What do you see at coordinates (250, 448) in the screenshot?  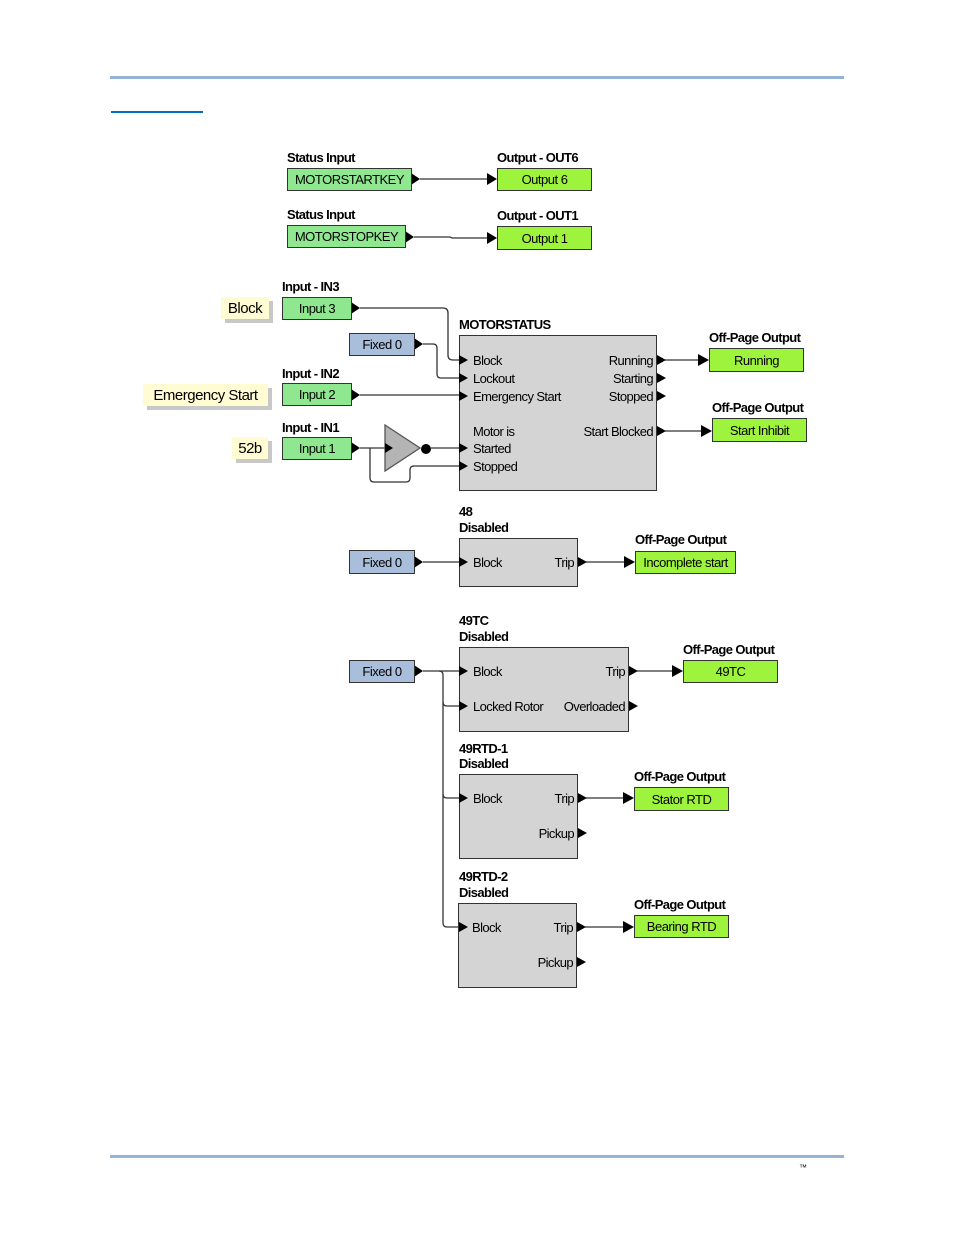 I see `52b-label: 52b` at bounding box center [250, 448].